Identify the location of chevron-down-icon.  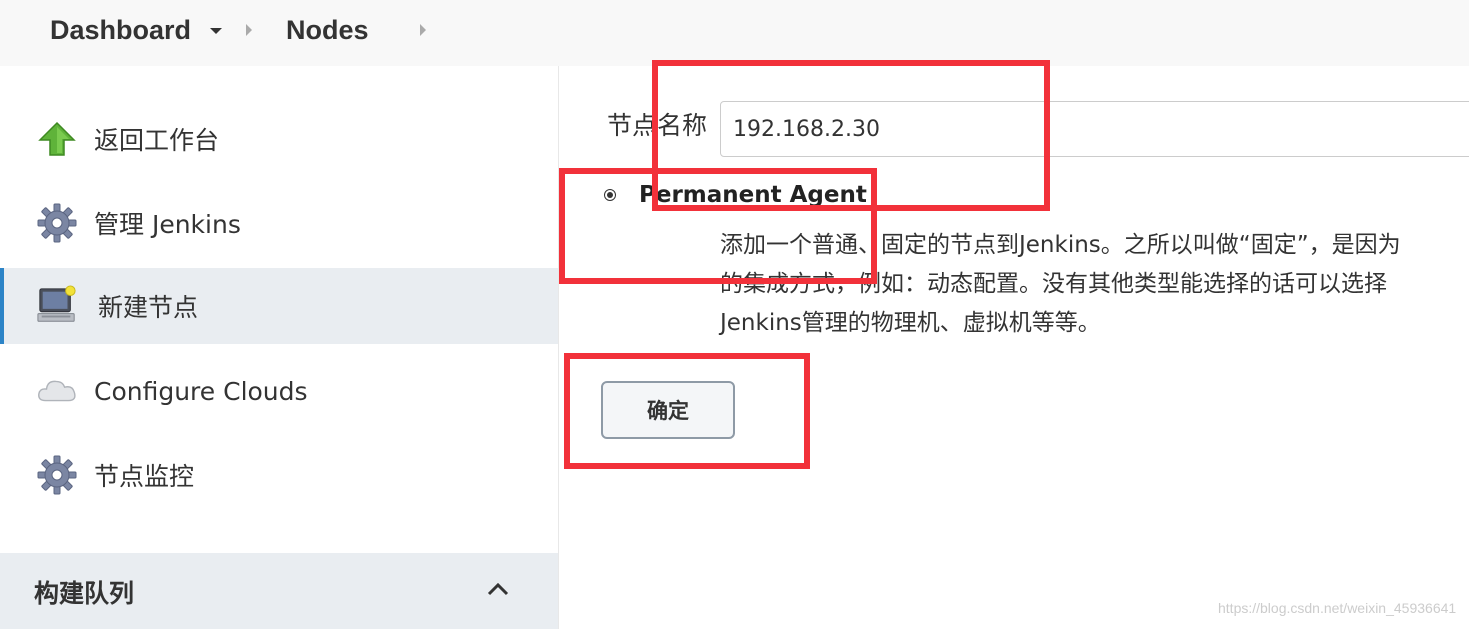
(216, 31).